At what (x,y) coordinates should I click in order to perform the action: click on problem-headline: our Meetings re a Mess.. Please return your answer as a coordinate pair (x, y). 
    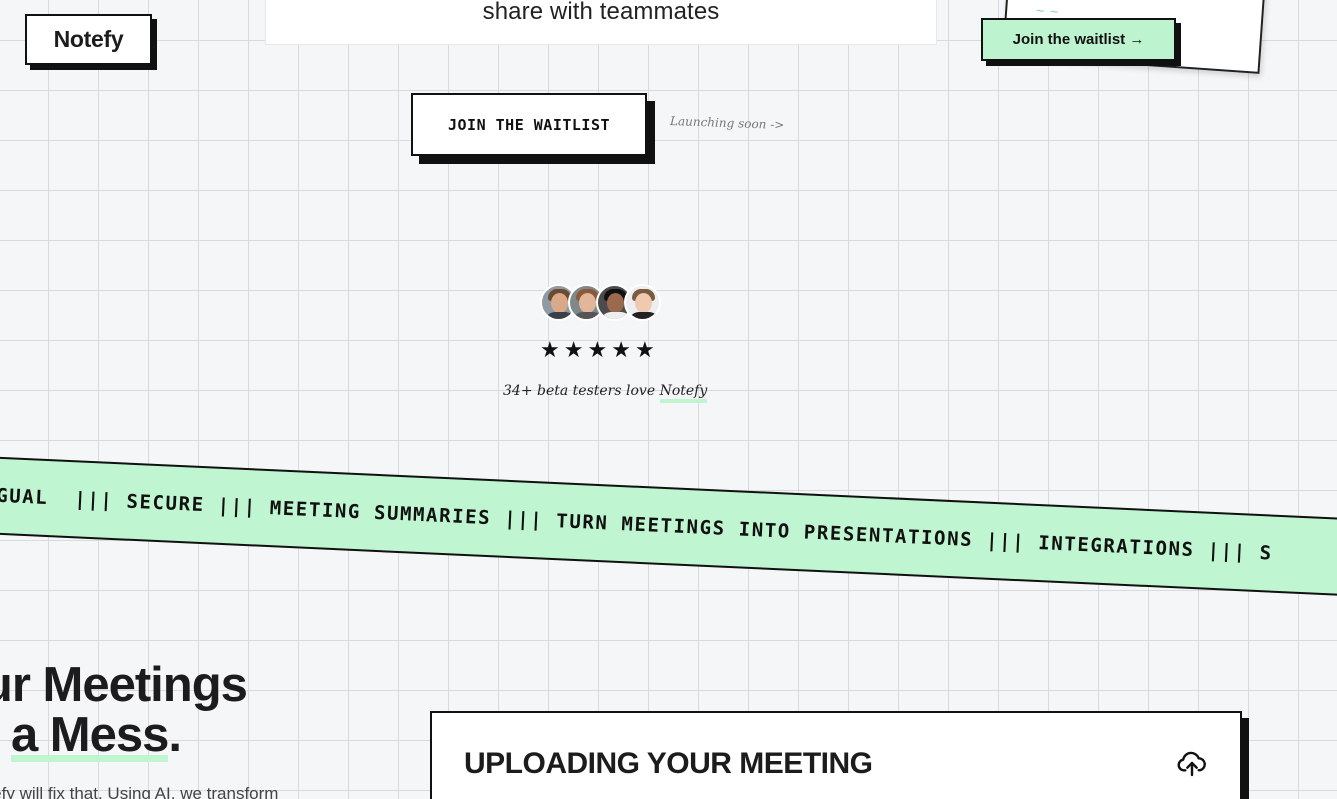
    Looking at the image, I should click on (124, 710).